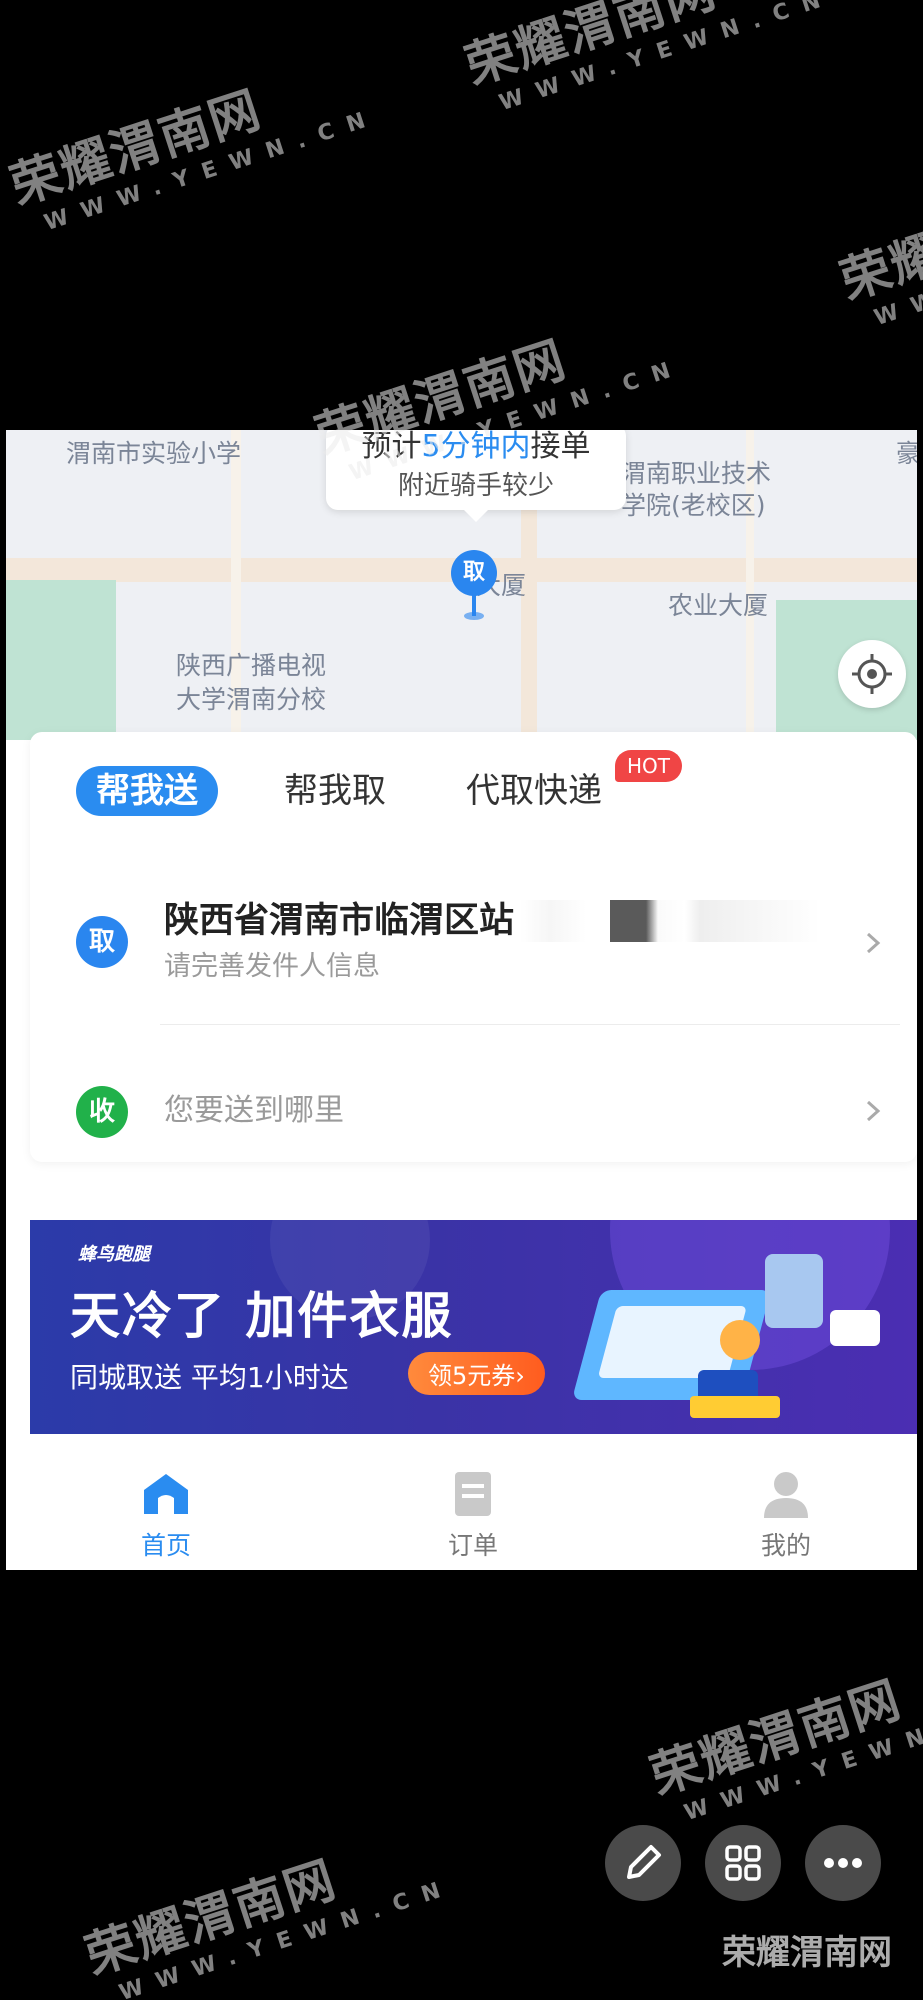 Image resolution: width=923 pixels, height=2000 pixels. I want to click on divider, so click(530, 1024).